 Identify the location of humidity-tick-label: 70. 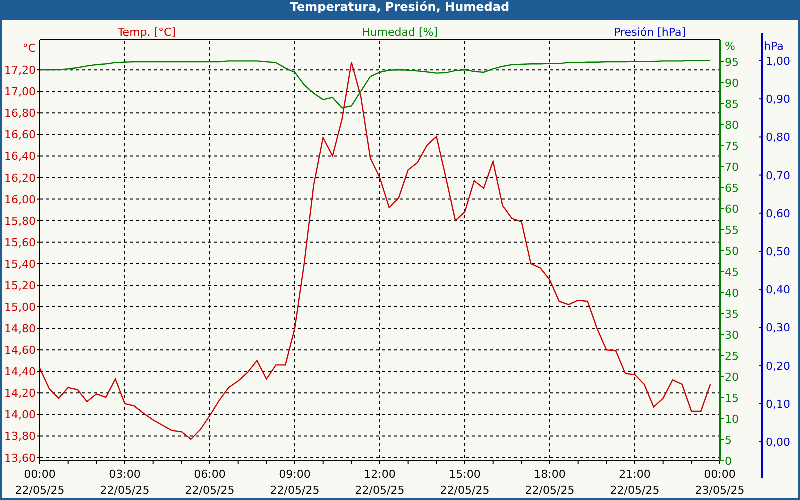
(732, 167).